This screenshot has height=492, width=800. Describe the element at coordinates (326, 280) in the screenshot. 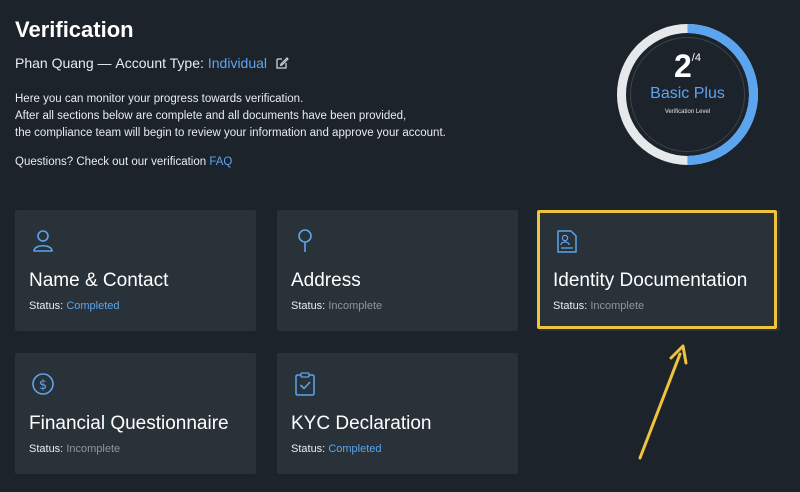

I see `card-title: Address` at that location.